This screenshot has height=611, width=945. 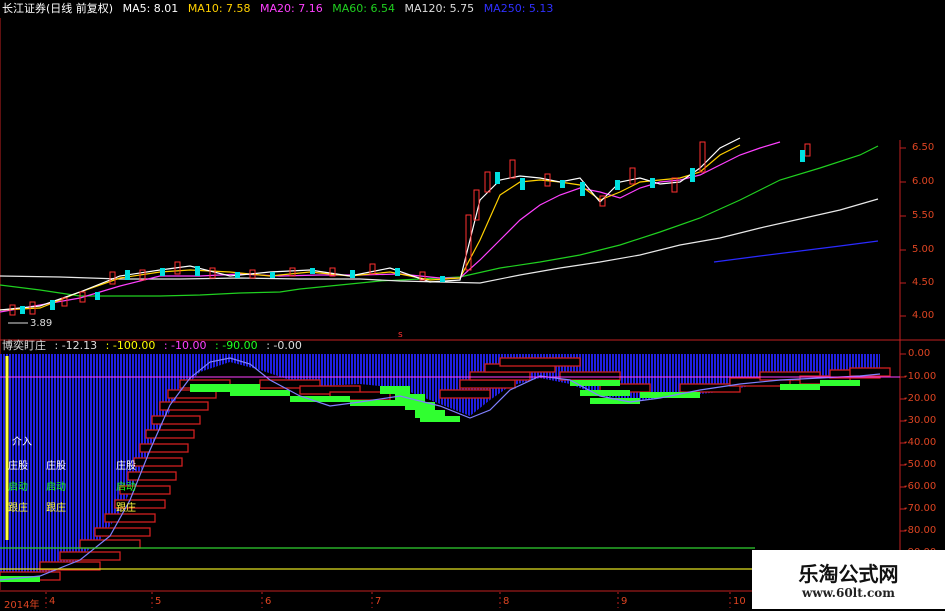 I want to click on x-tick: 5, so click(x=158, y=601).